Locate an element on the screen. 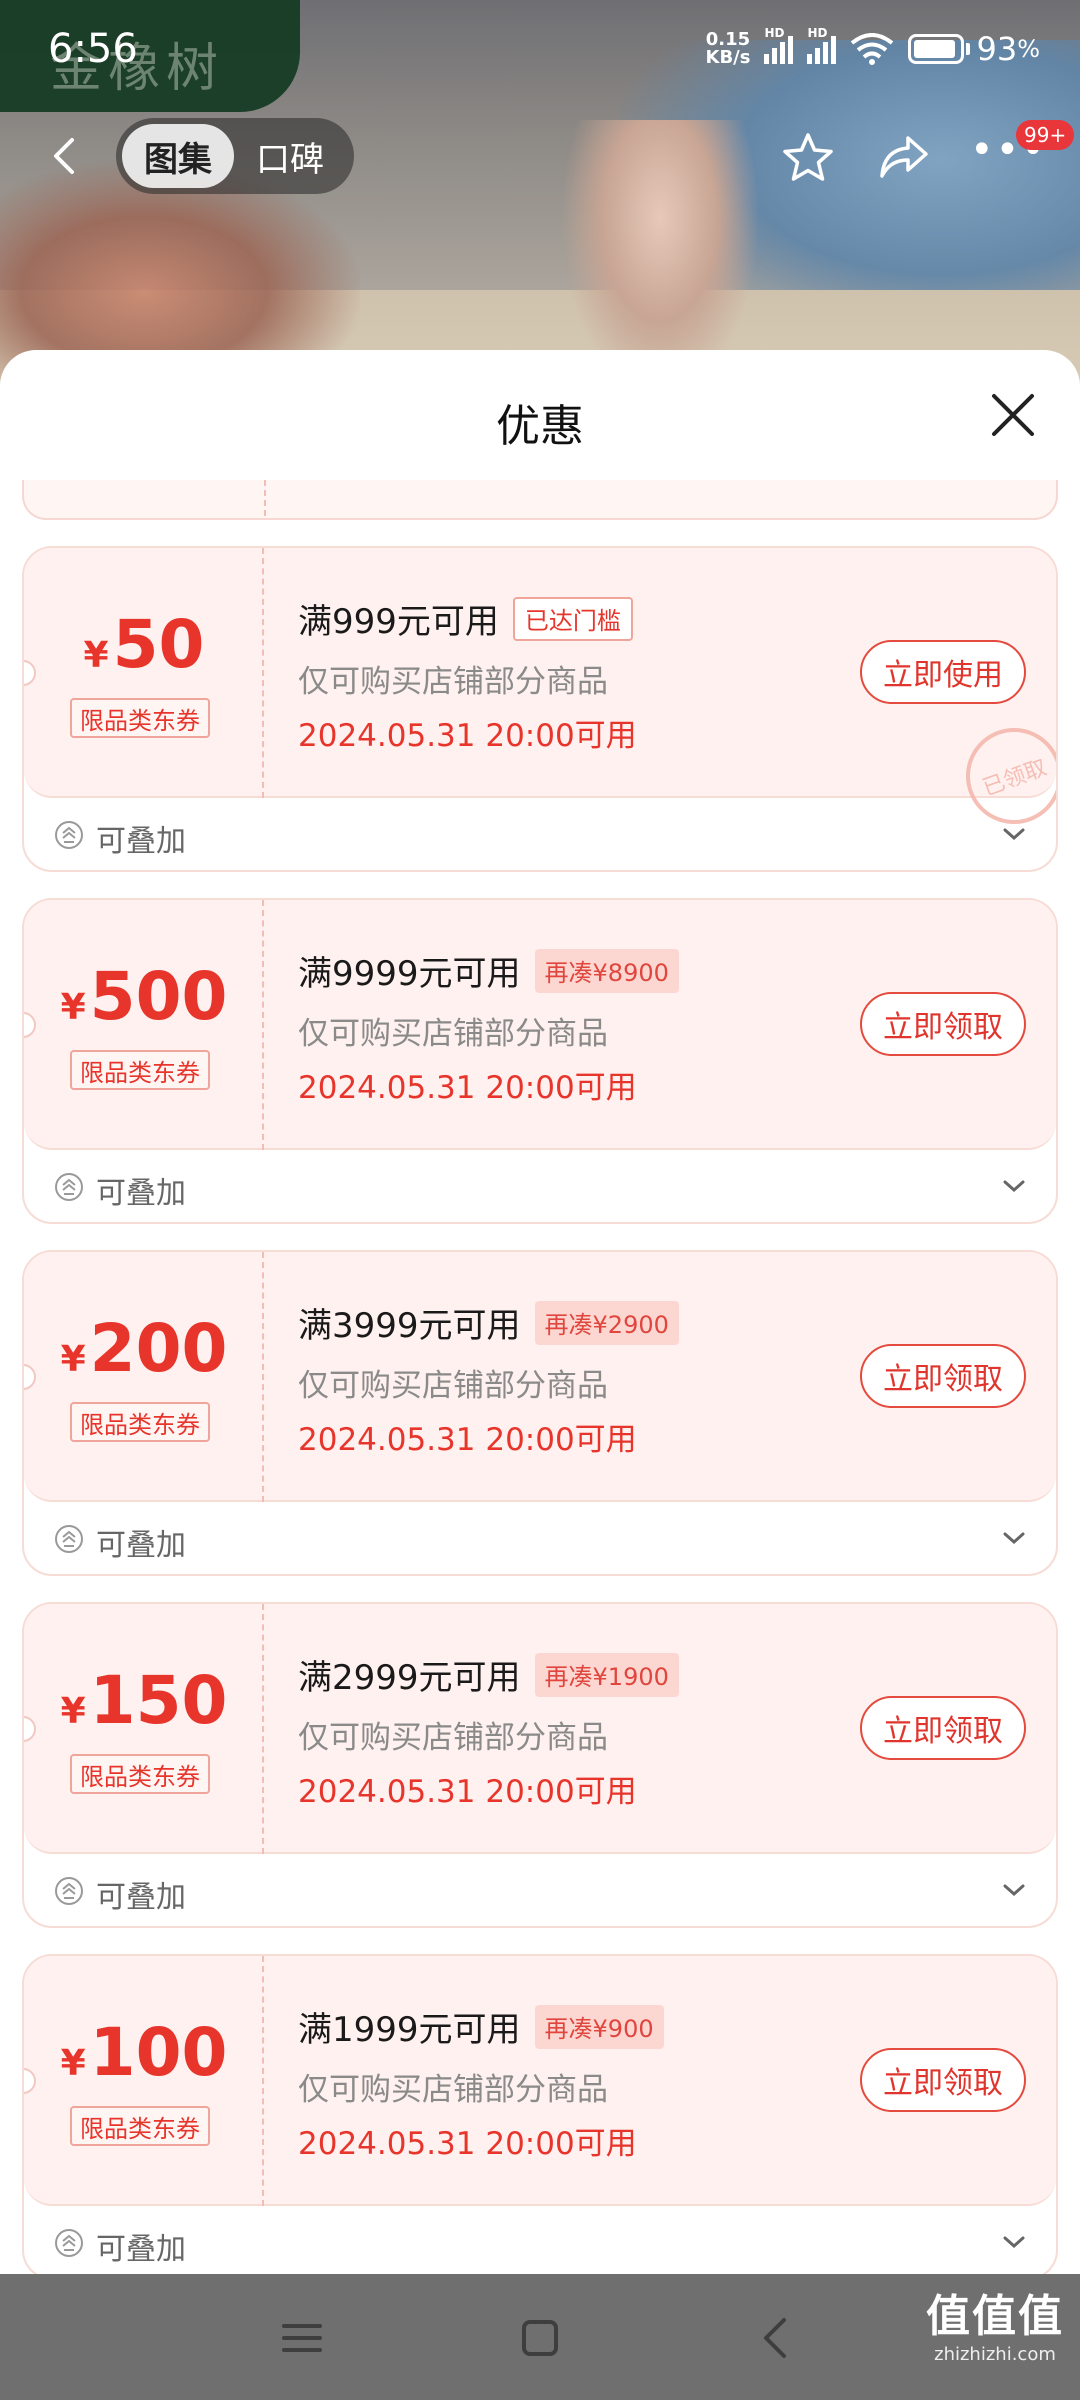  condition-text: 满2999元可用 is located at coordinates (409, 1678).